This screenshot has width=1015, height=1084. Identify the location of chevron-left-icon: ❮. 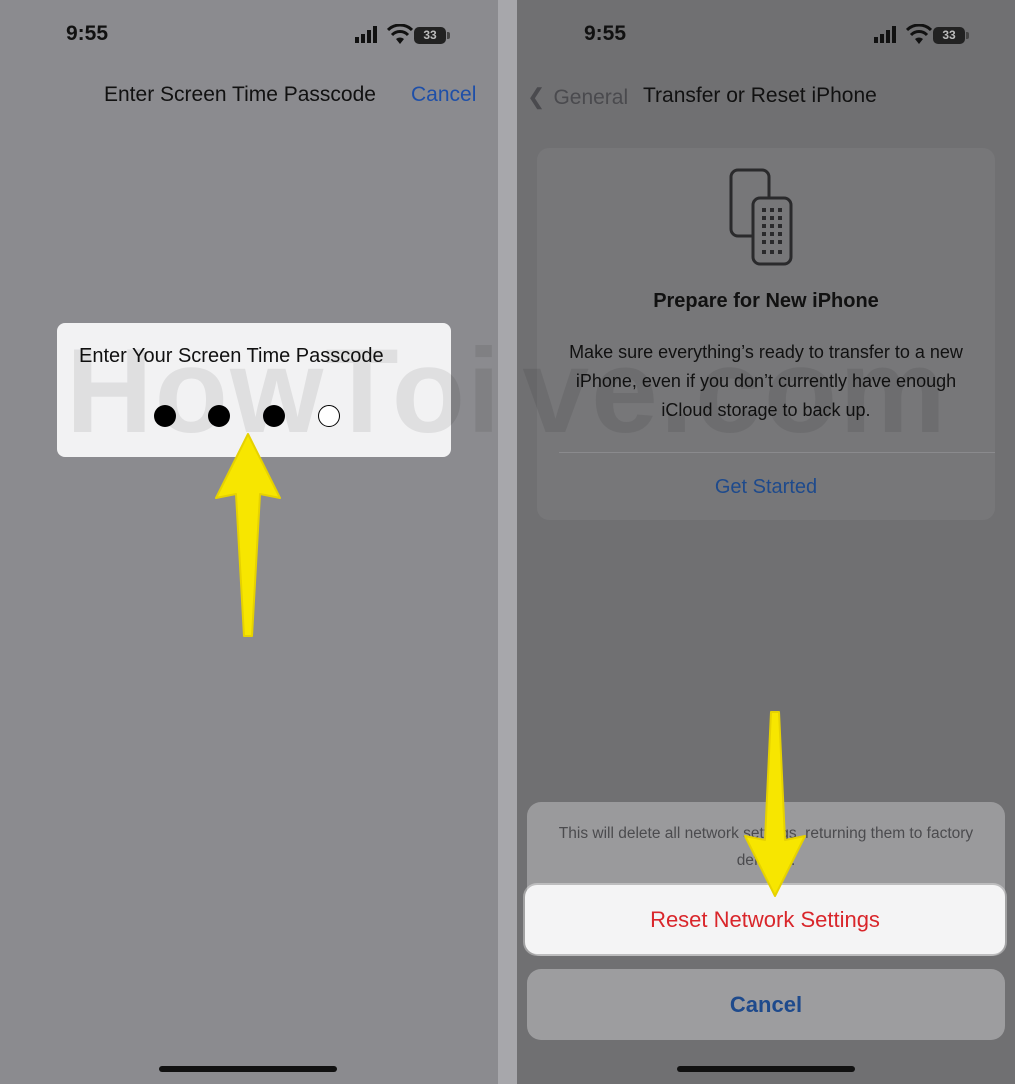
(536, 96).